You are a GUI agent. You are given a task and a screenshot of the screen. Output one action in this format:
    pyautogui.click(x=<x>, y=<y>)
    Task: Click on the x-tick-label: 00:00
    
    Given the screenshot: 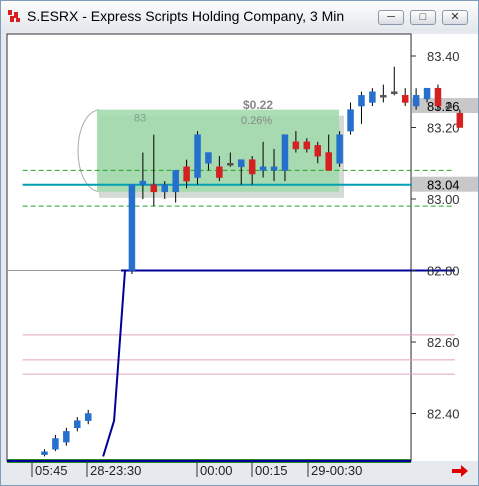 What is the action you would take?
    pyautogui.click(x=216, y=470)
    